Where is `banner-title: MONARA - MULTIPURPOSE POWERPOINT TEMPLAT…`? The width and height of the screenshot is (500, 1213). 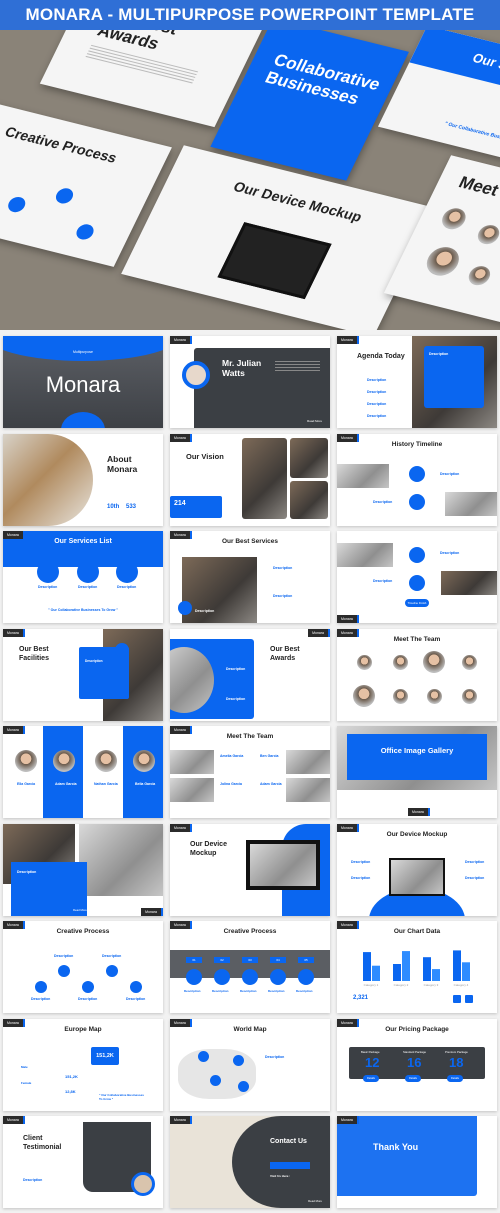
banner-title: MONARA - MULTIPURPOSE POWERPOINT TEMPLAT… is located at coordinates (250, 14).